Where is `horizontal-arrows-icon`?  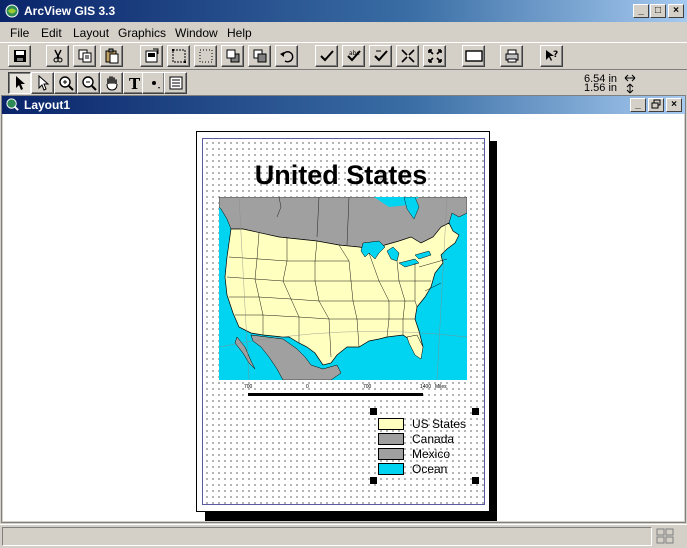 horizontal-arrows-icon is located at coordinates (630, 78).